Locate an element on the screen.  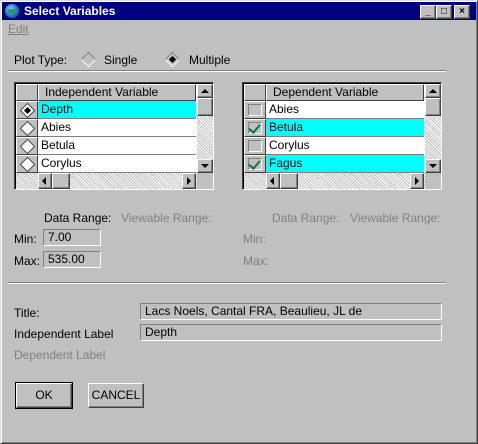
independent-label-label: Independent Label is located at coordinates (64, 334).